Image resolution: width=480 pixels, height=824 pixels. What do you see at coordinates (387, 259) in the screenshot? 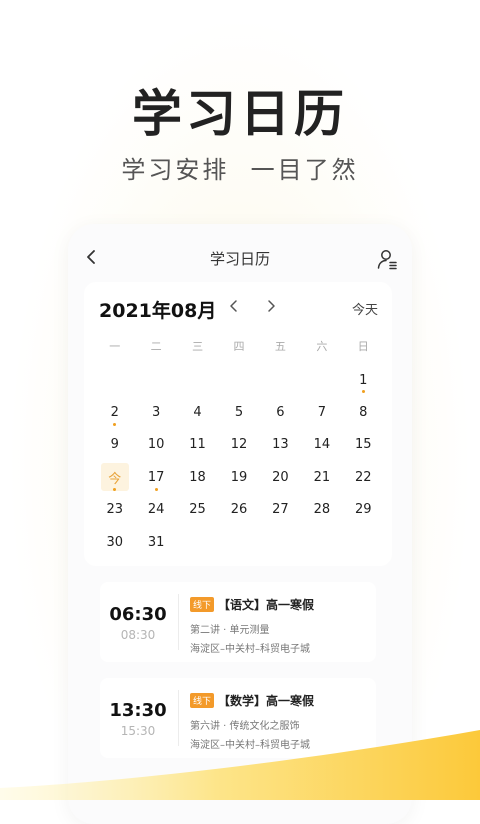
I see `user-settings-icon` at bounding box center [387, 259].